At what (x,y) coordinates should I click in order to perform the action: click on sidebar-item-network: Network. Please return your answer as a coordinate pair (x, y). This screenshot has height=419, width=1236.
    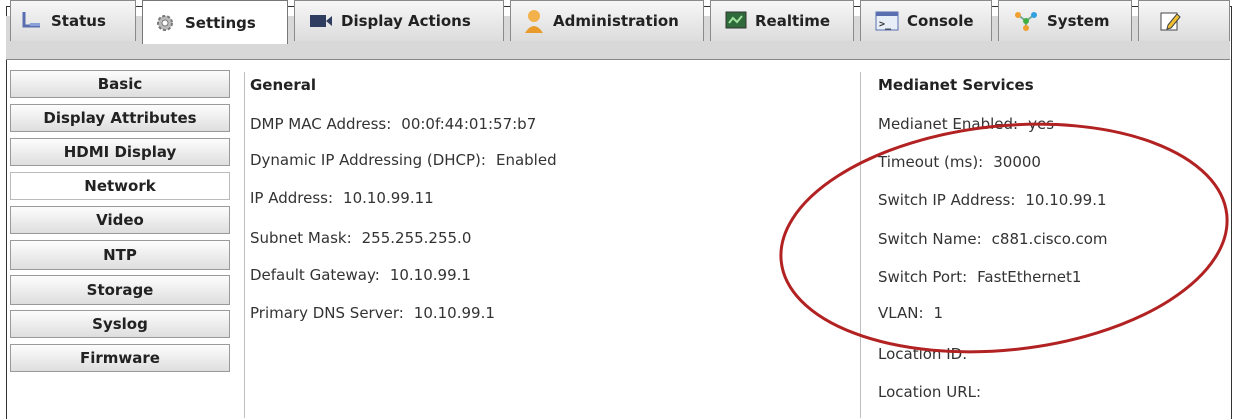
    Looking at the image, I should click on (120, 186).